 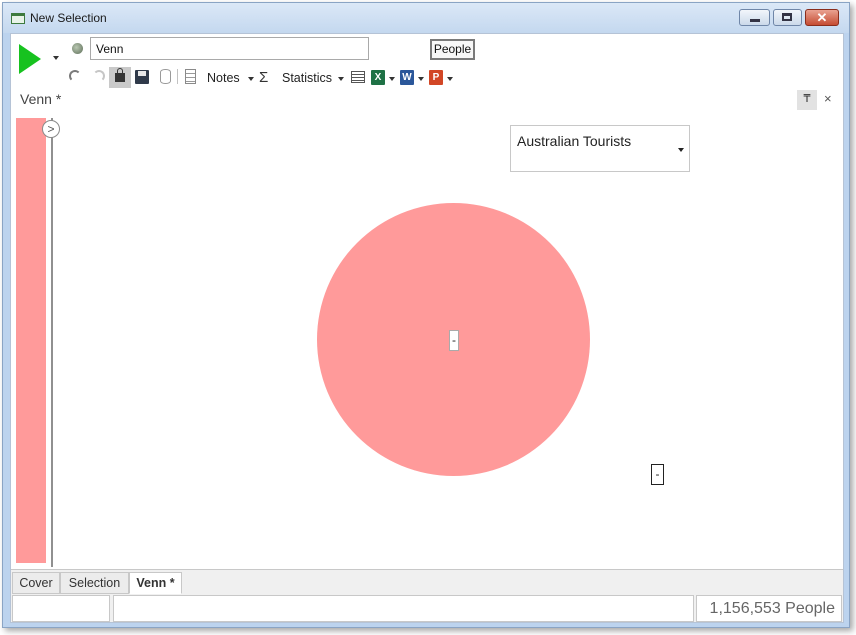 I want to click on tab-cover: Cover, so click(x=36, y=583).